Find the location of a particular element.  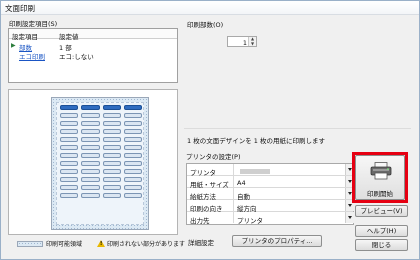

window-title: 文面印刷 is located at coordinates (20, 8).